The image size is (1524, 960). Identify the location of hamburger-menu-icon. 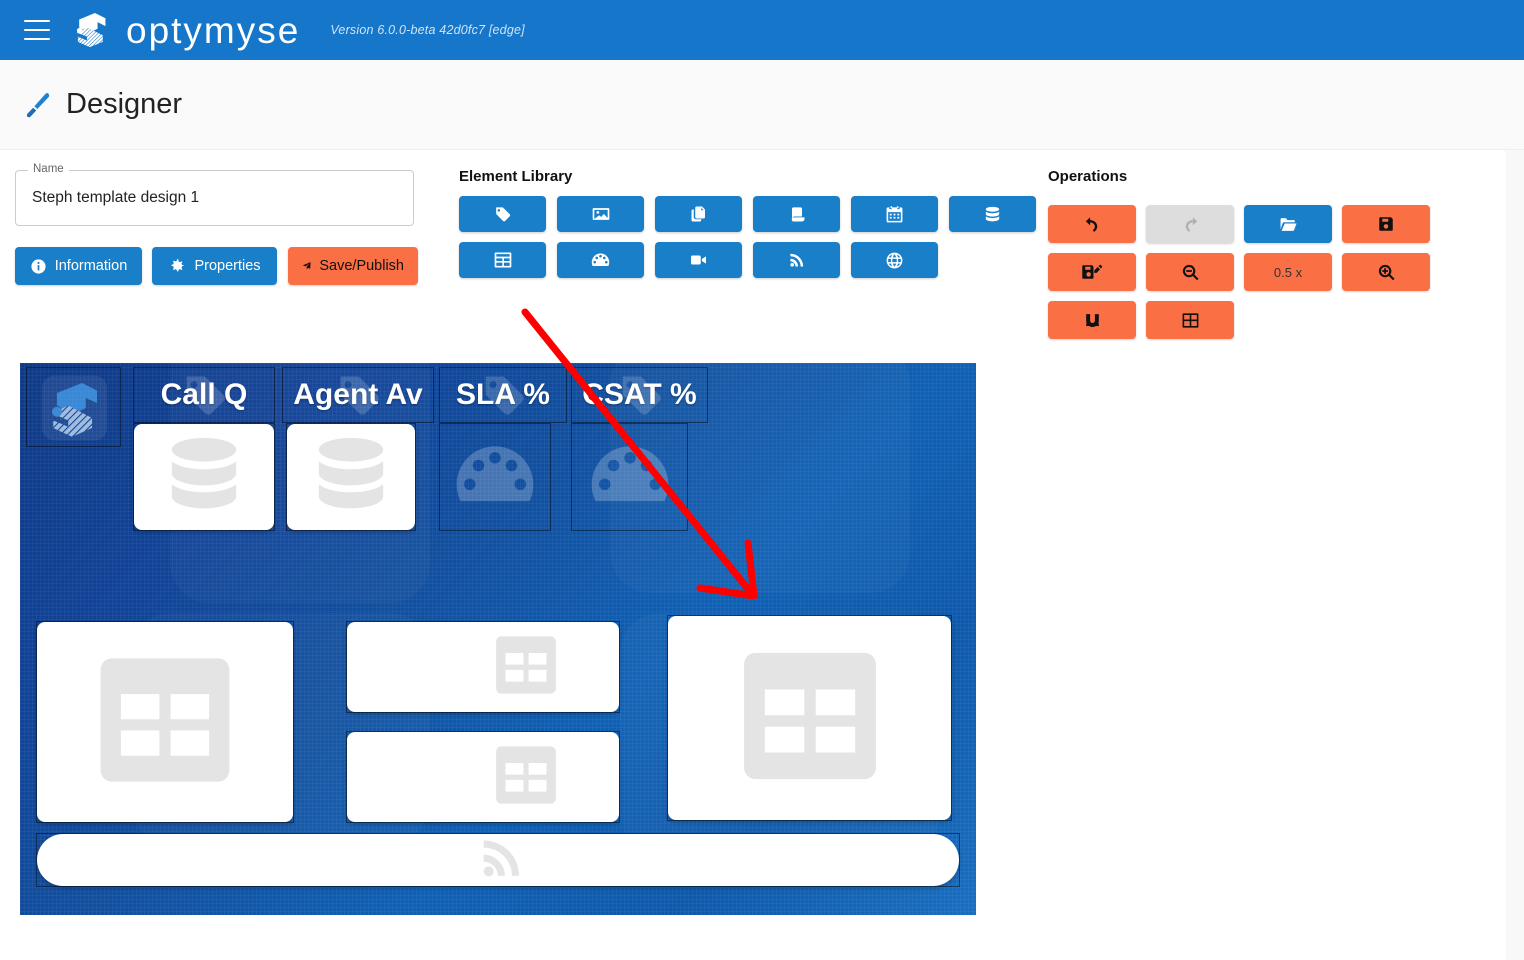
(37, 30).